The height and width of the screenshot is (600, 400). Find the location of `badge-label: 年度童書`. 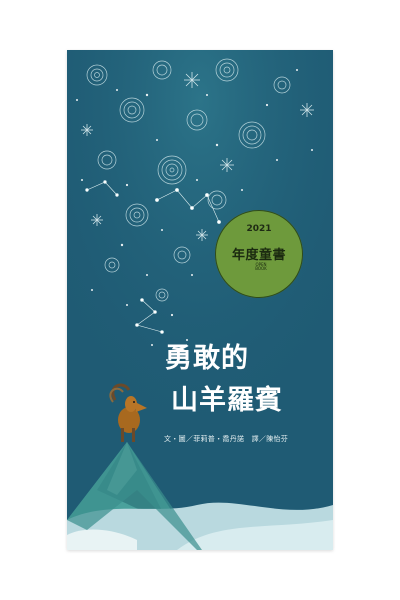

badge-label: 年度童書 is located at coordinates (258, 255).